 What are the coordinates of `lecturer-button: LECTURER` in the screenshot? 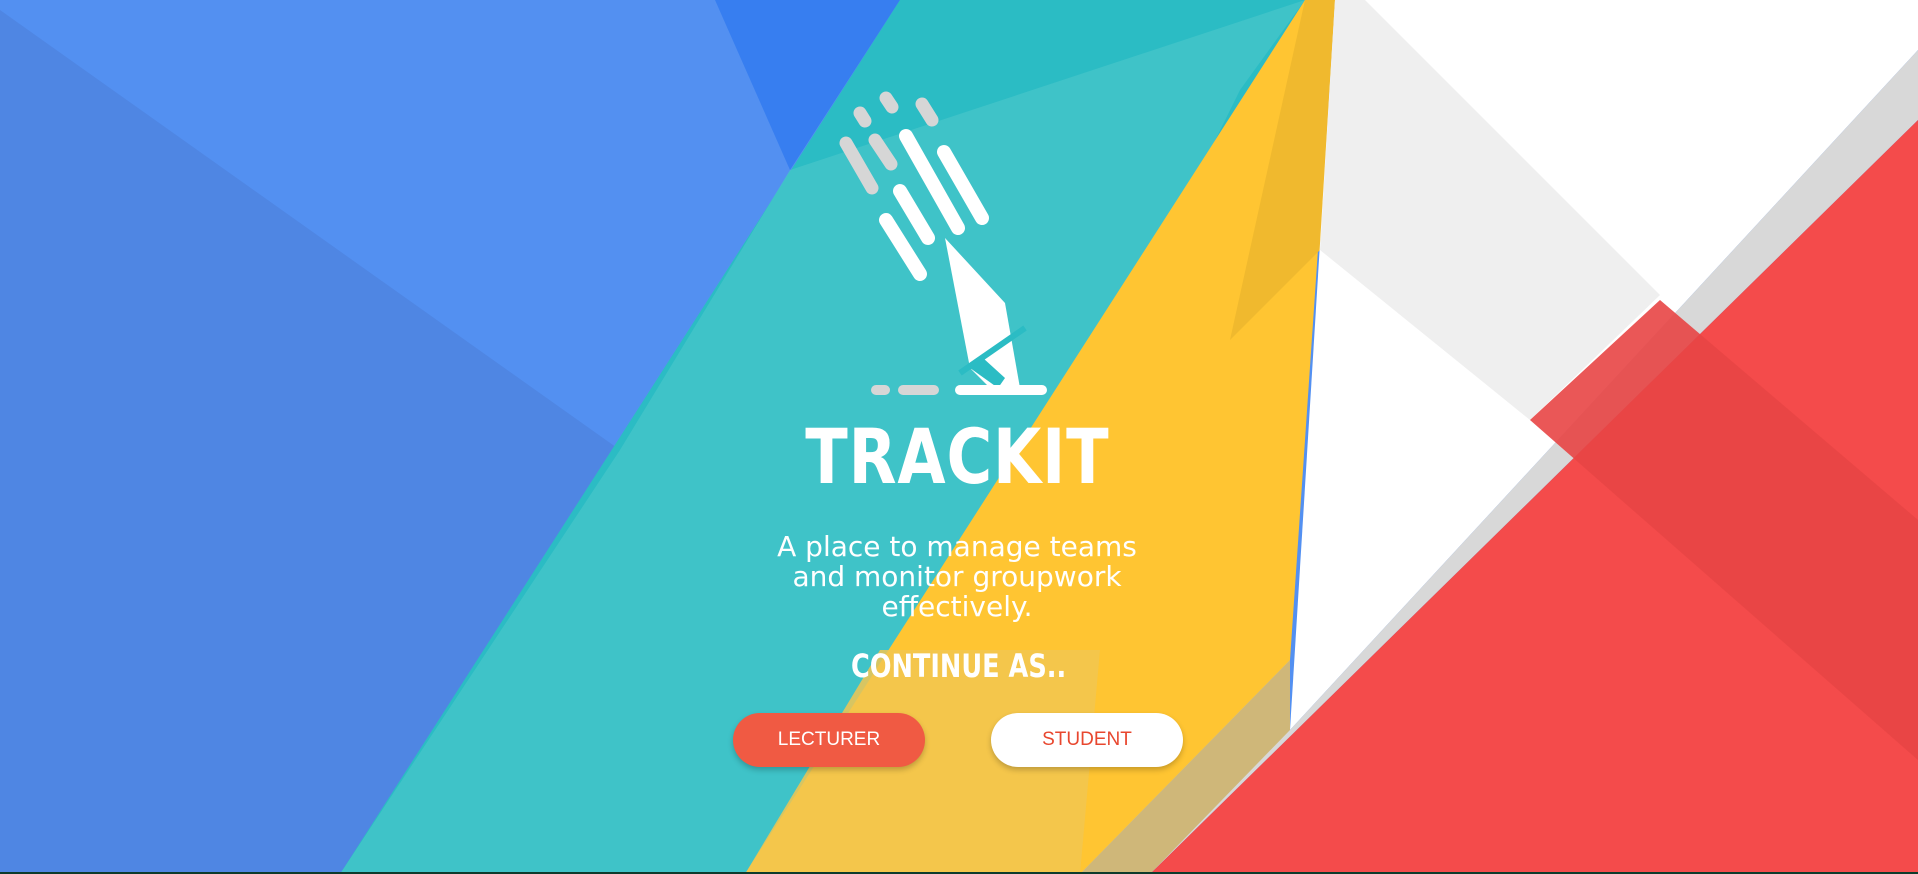 It's located at (829, 740).